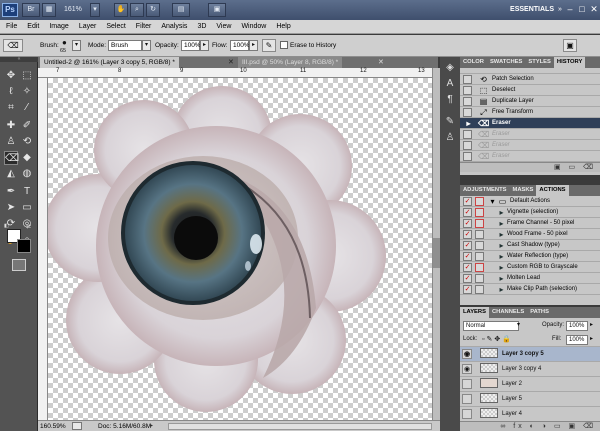  What do you see at coordinates (27, 158) in the screenshot?
I see `paint-bucket-tool-icon: ◆` at bounding box center [27, 158].